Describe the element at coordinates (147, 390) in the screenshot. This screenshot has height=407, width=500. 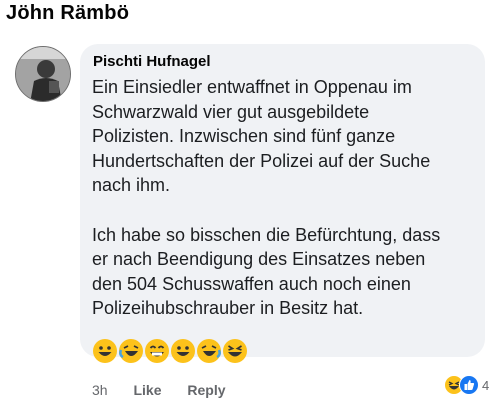
I see `like-button: Like` at that location.